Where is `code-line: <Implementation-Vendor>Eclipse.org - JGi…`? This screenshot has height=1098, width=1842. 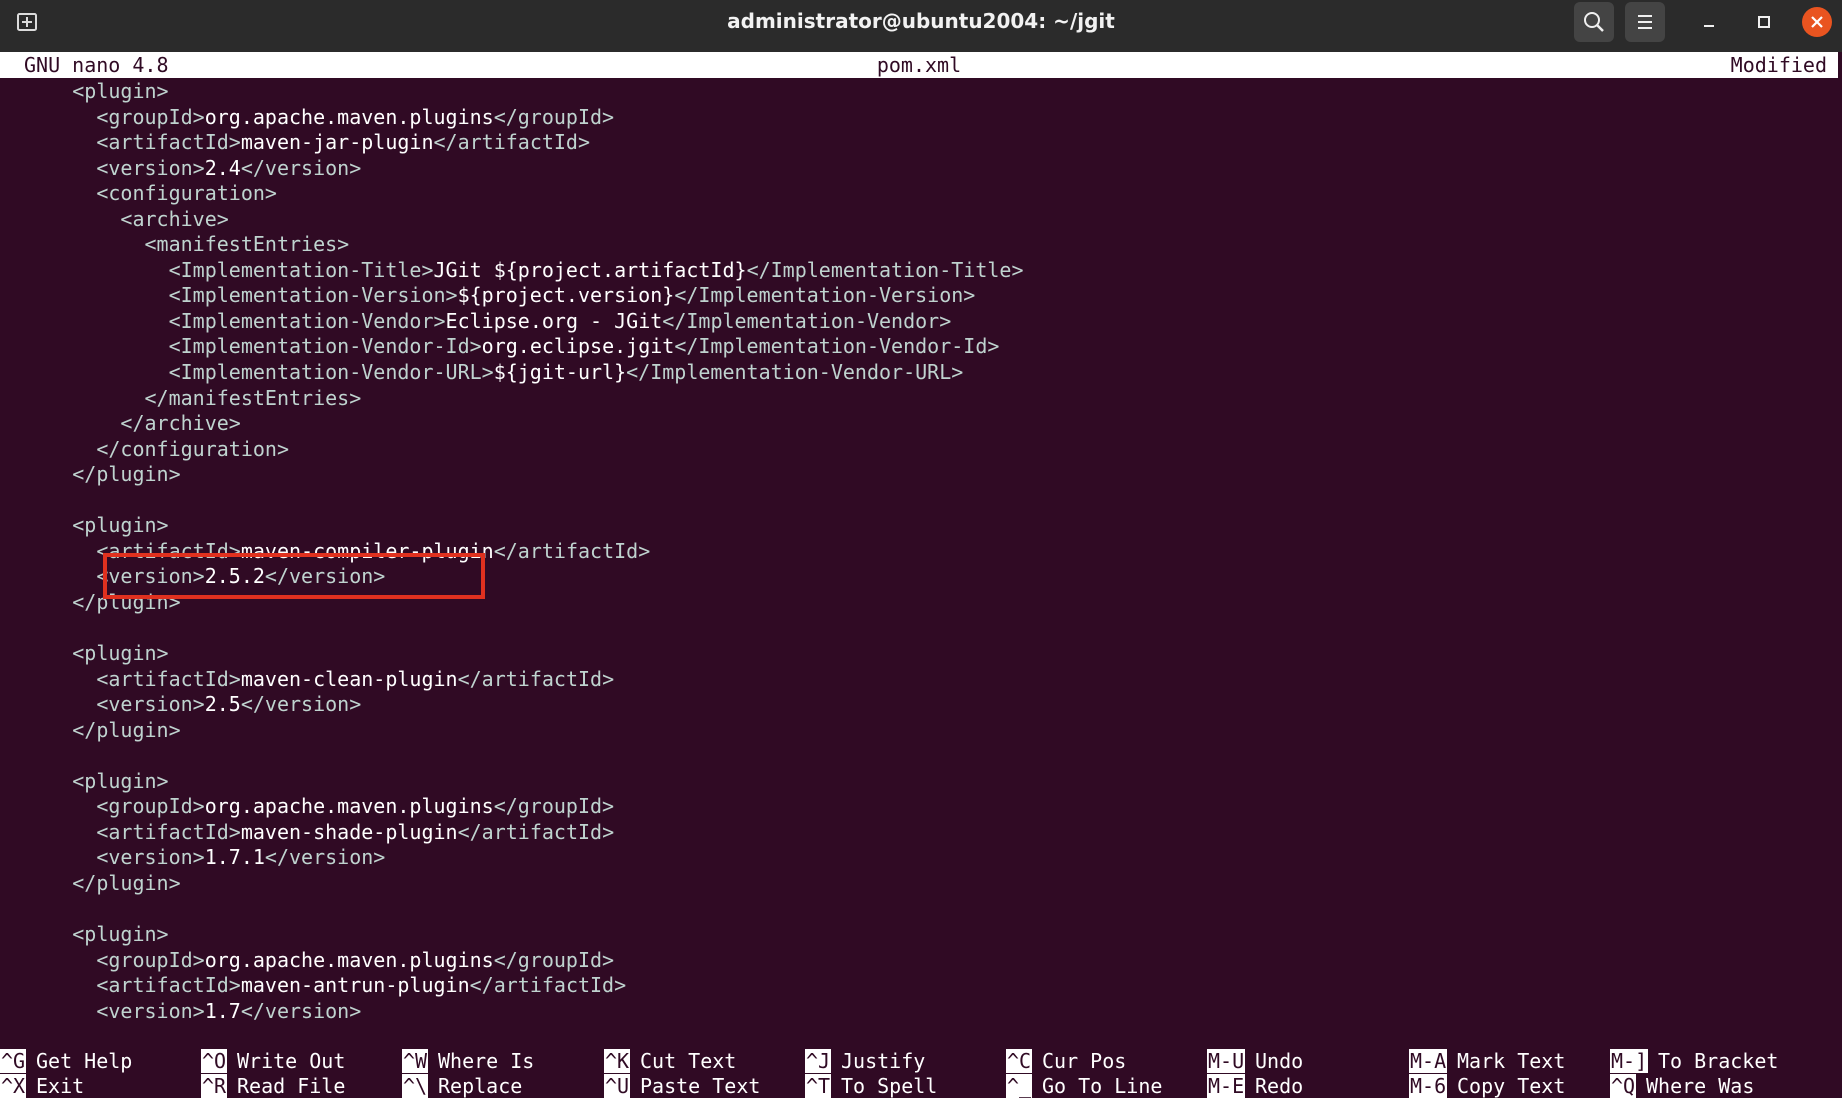
code-line: <Implementation-Vendor>Eclipse.org - JGi… is located at coordinates (919, 322).